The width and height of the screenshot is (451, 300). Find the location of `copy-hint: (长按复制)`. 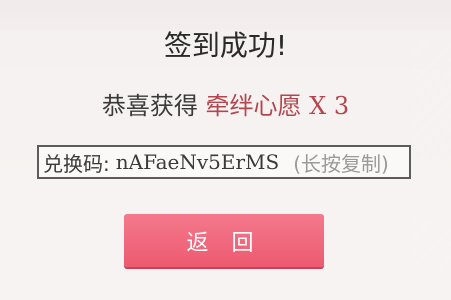

copy-hint: (长按复制) is located at coordinates (341, 163).